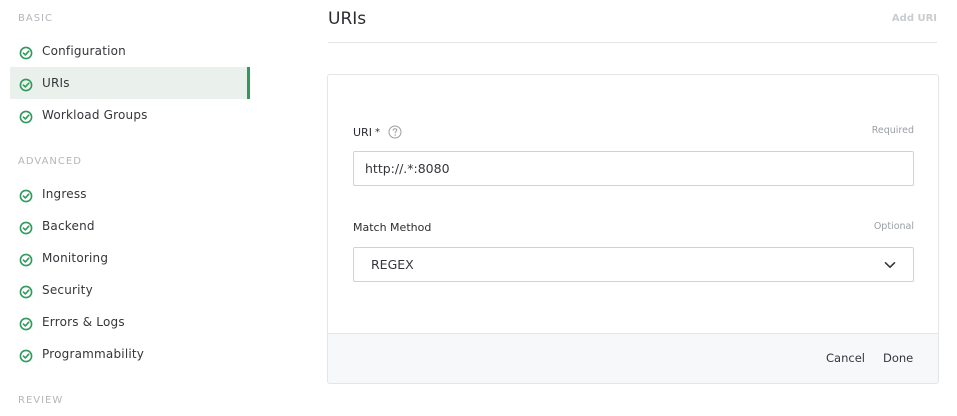  I want to click on card-footer: Cancel Done, so click(633, 358).